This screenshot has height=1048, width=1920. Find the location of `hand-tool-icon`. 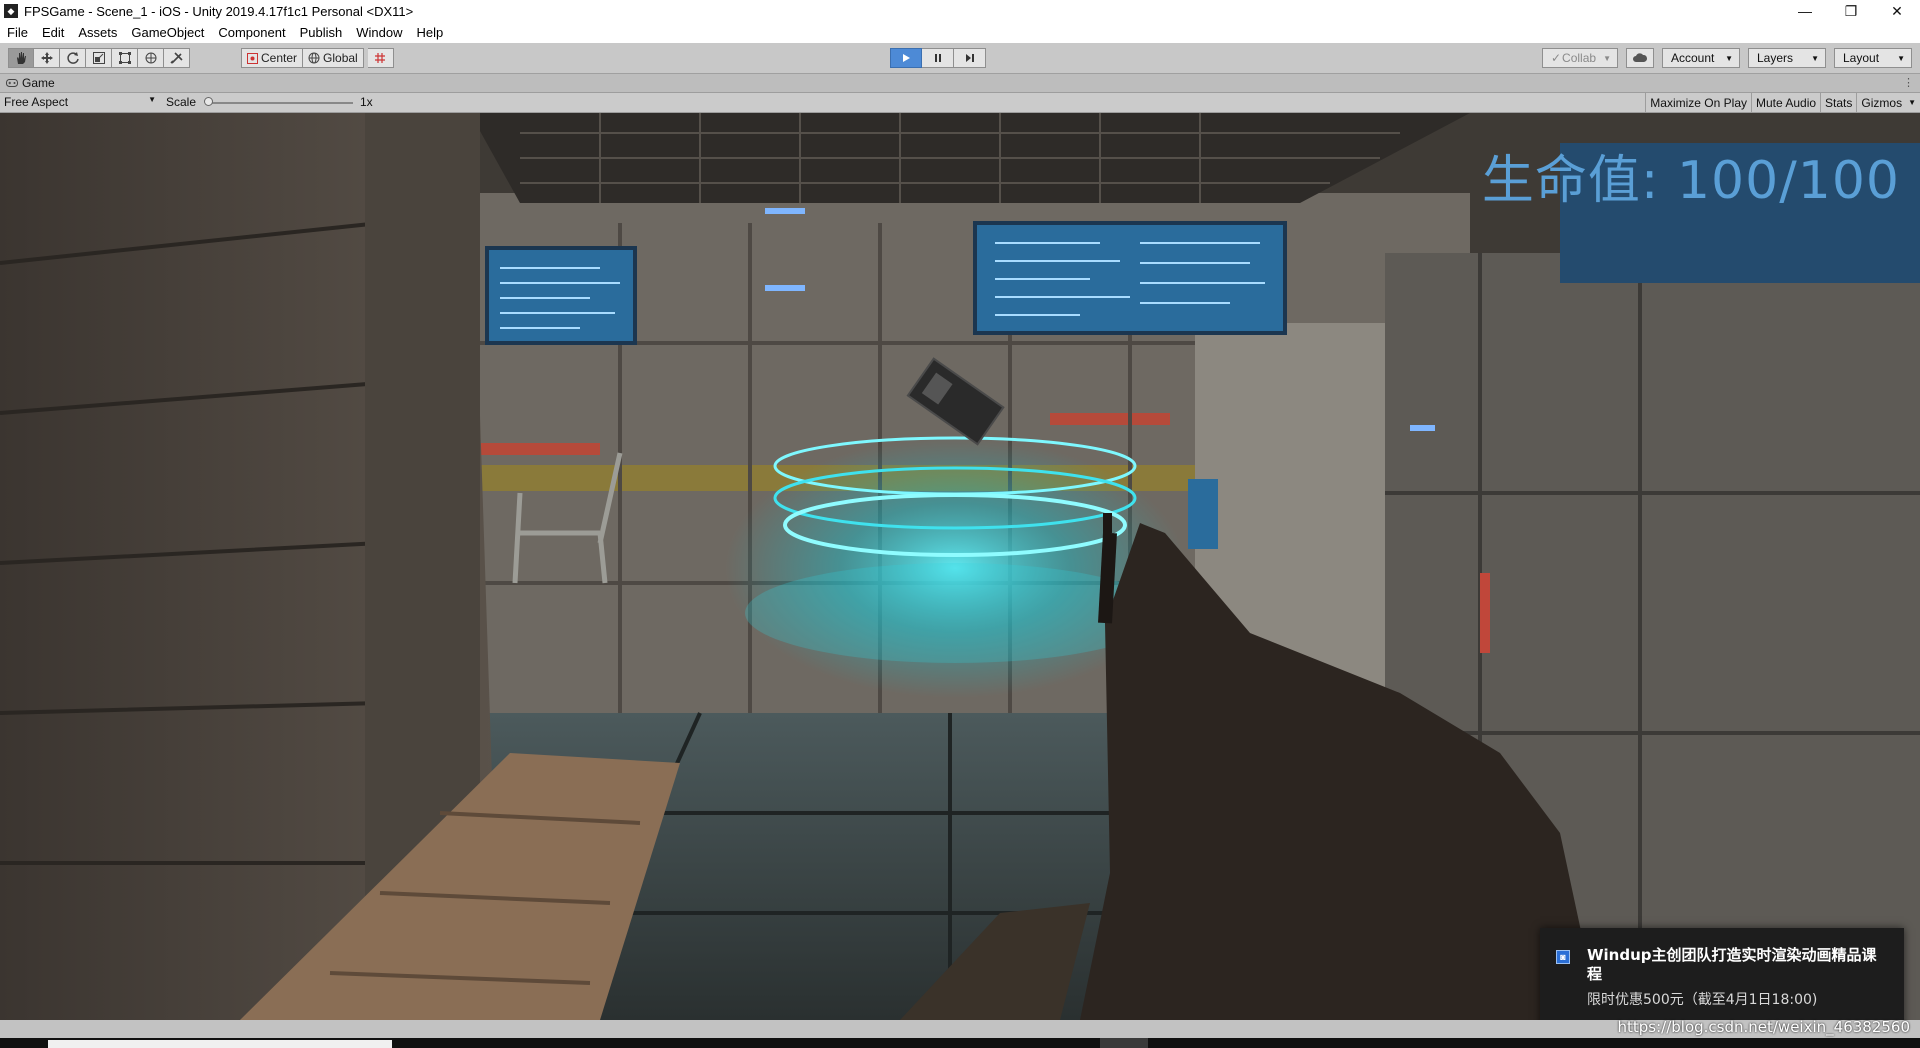

hand-tool-icon is located at coordinates (21, 58).